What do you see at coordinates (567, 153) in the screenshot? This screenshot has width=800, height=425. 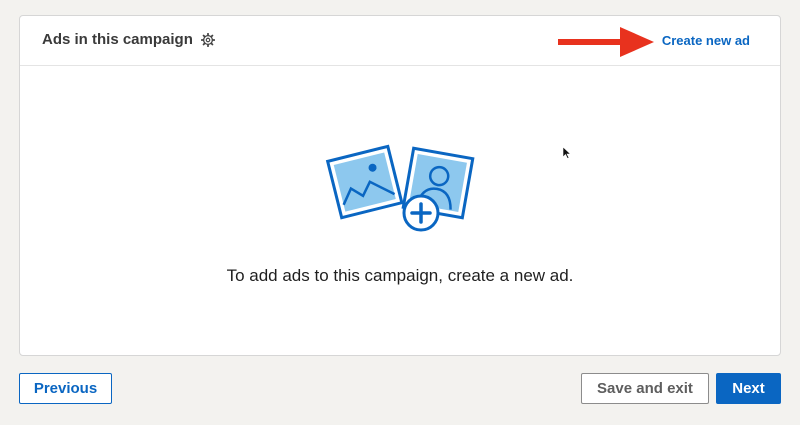 I see `mouse-cursor-icon` at bounding box center [567, 153].